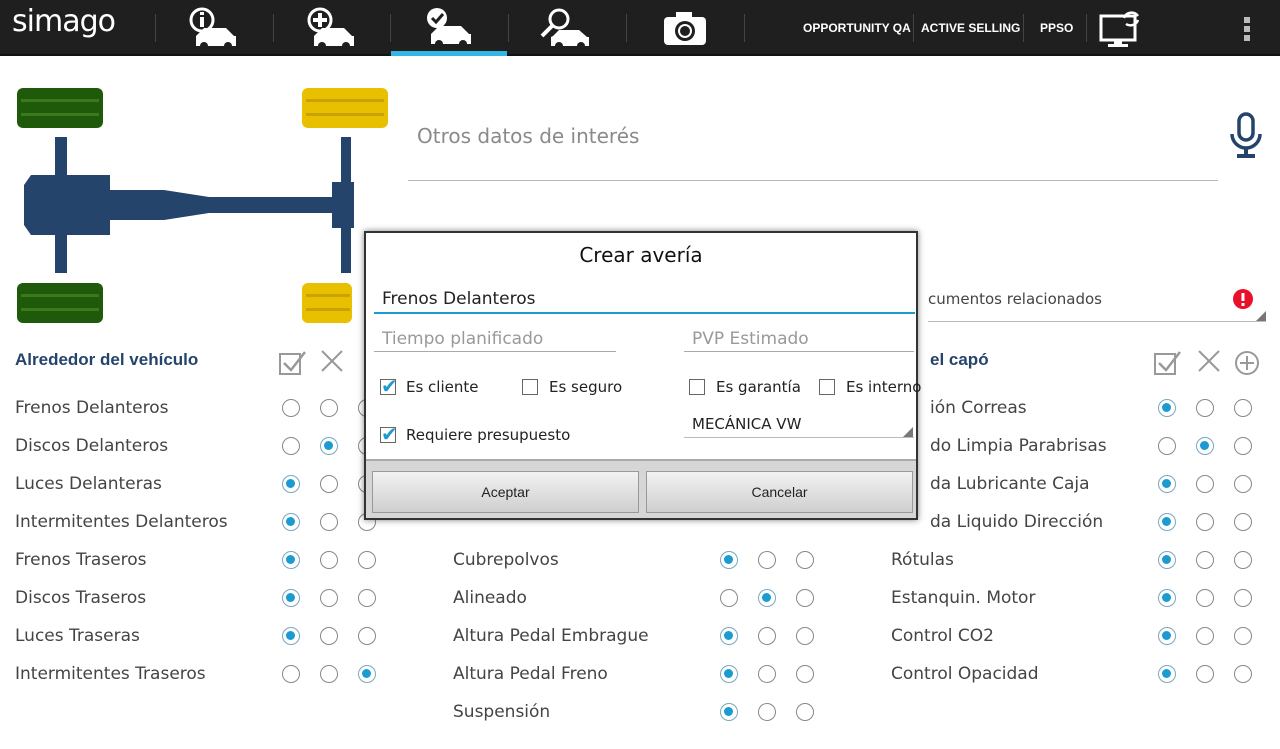 This screenshot has height=749, width=1280. What do you see at coordinates (389, 386) in the screenshot?
I see `es-cliente-checkbox` at bounding box center [389, 386].